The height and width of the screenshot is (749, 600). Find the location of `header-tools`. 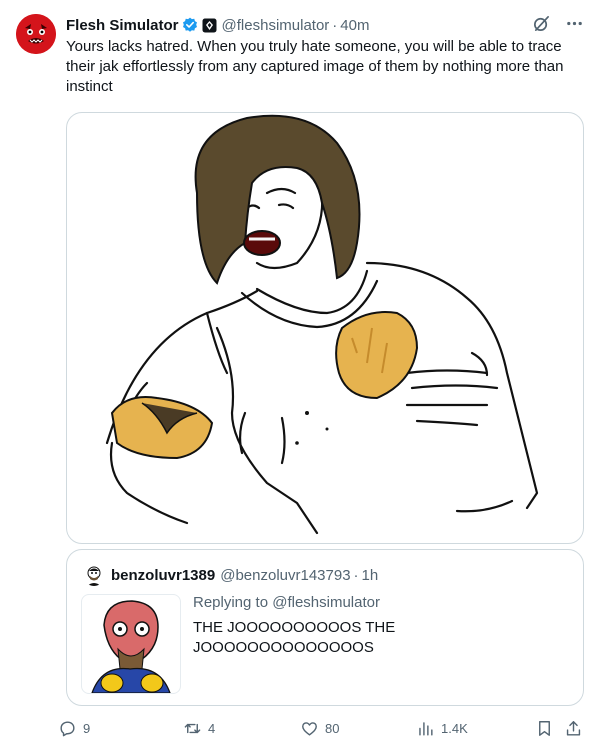

header-tools is located at coordinates (558, 25).